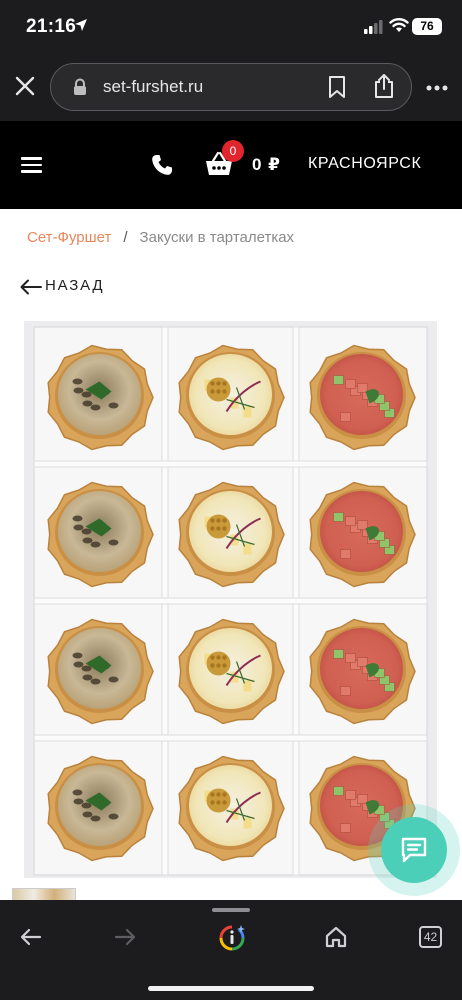  Describe the element at coordinates (81, 25) in the screenshot. I see `location-arrow-icon` at that location.